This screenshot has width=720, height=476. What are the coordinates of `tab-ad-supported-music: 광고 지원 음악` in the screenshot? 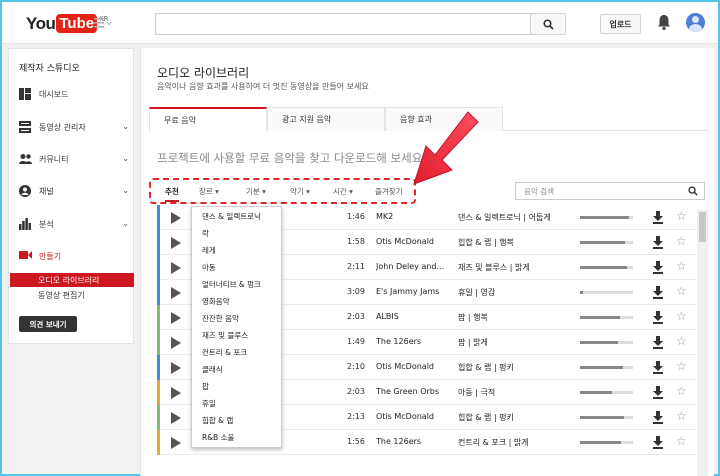 It's located at (326, 119).